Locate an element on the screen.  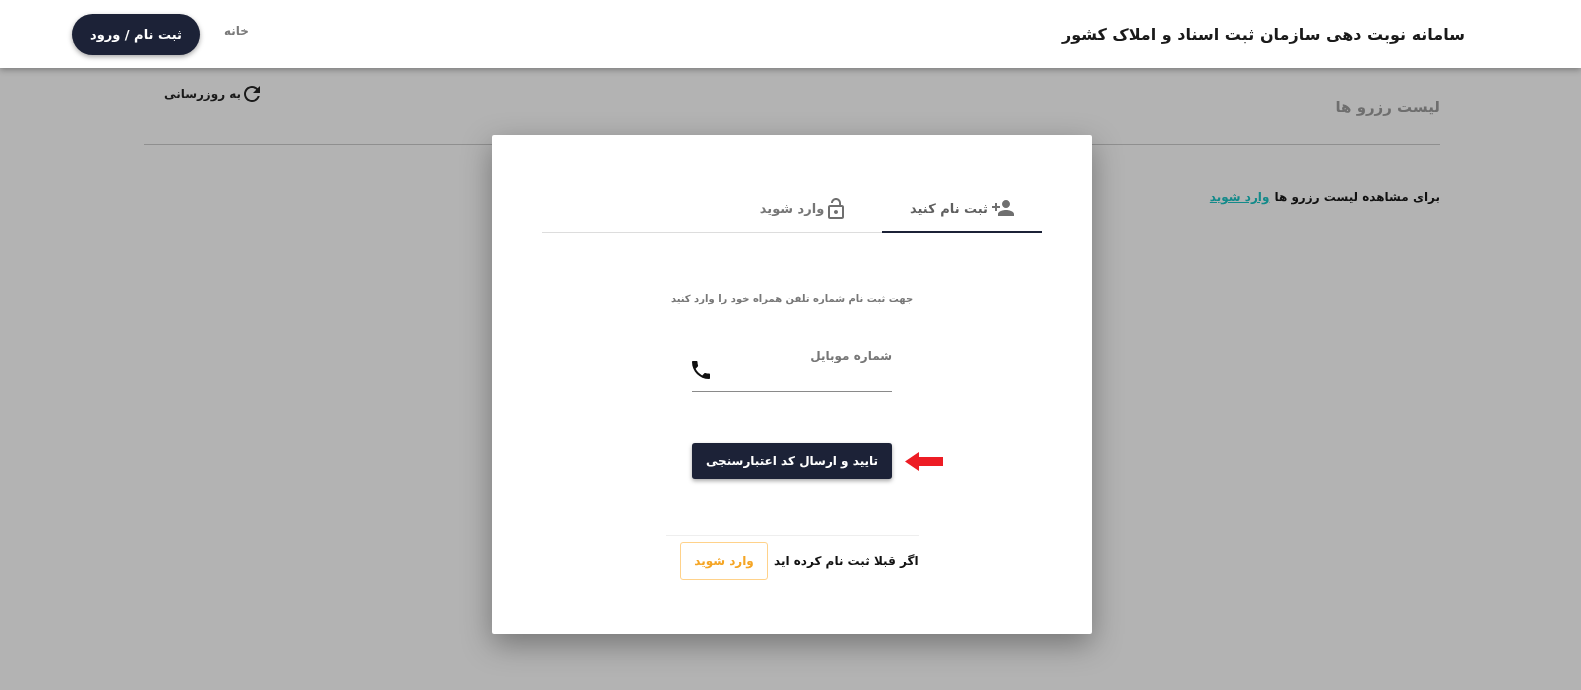
left-arrow-icon is located at coordinates (924, 461).